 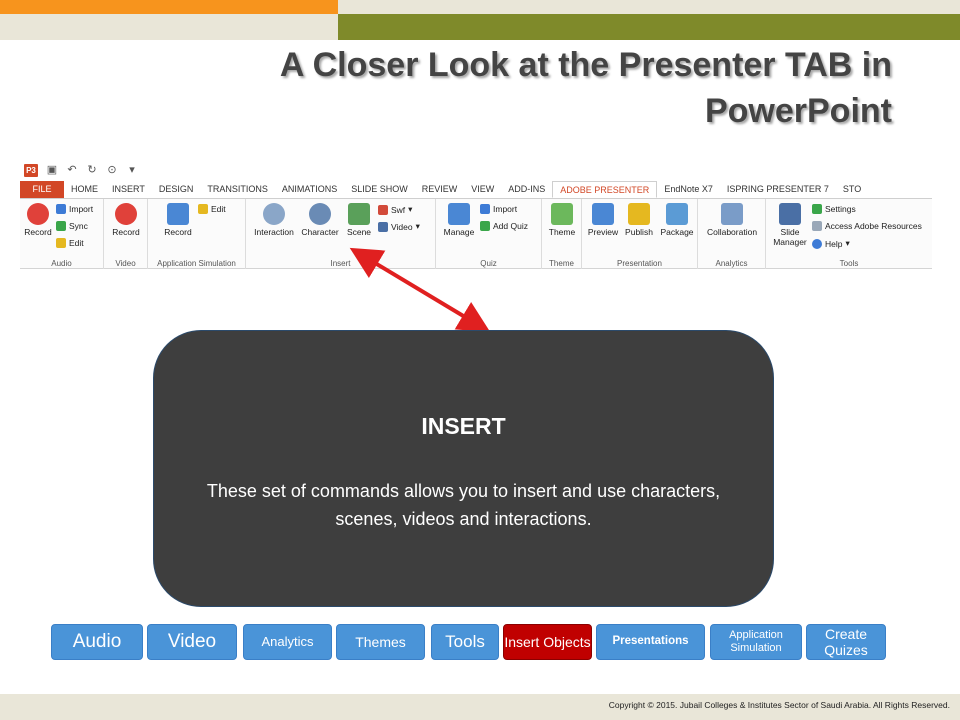 What do you see at coordinates (197, 234) in the screenshot?
I see `group-application-simulation: Record Edit Application Simulation` at bounding box center [197, 234].